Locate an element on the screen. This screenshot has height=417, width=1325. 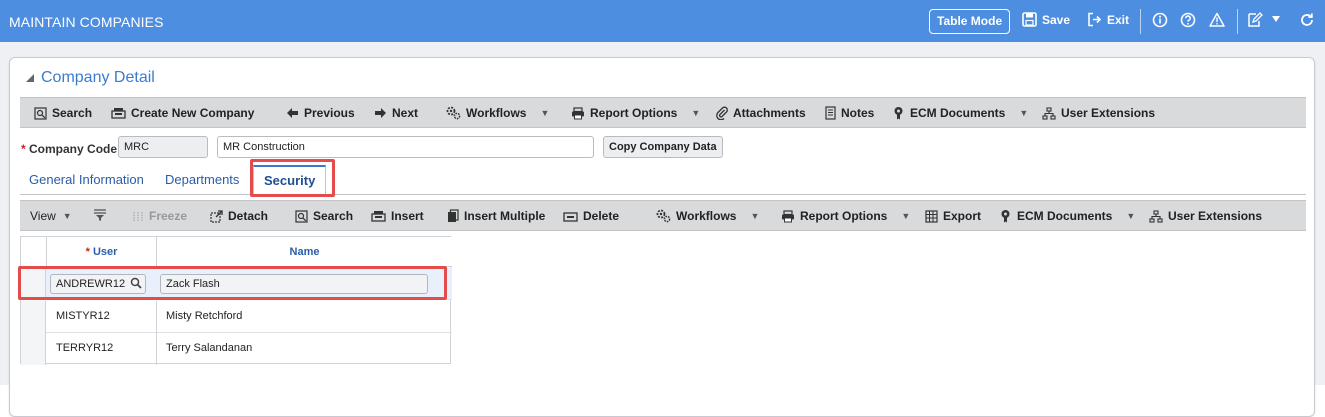
report-options-button: Report Options ▼ is located at coordinates (635, 113).